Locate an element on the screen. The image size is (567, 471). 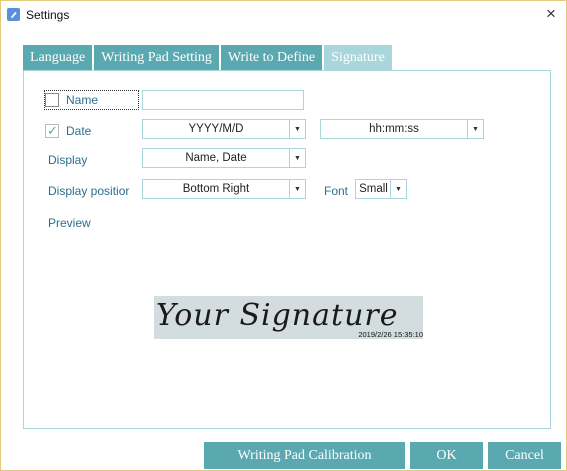
cancel-button: Cancel is located at coordinates (524, 455).